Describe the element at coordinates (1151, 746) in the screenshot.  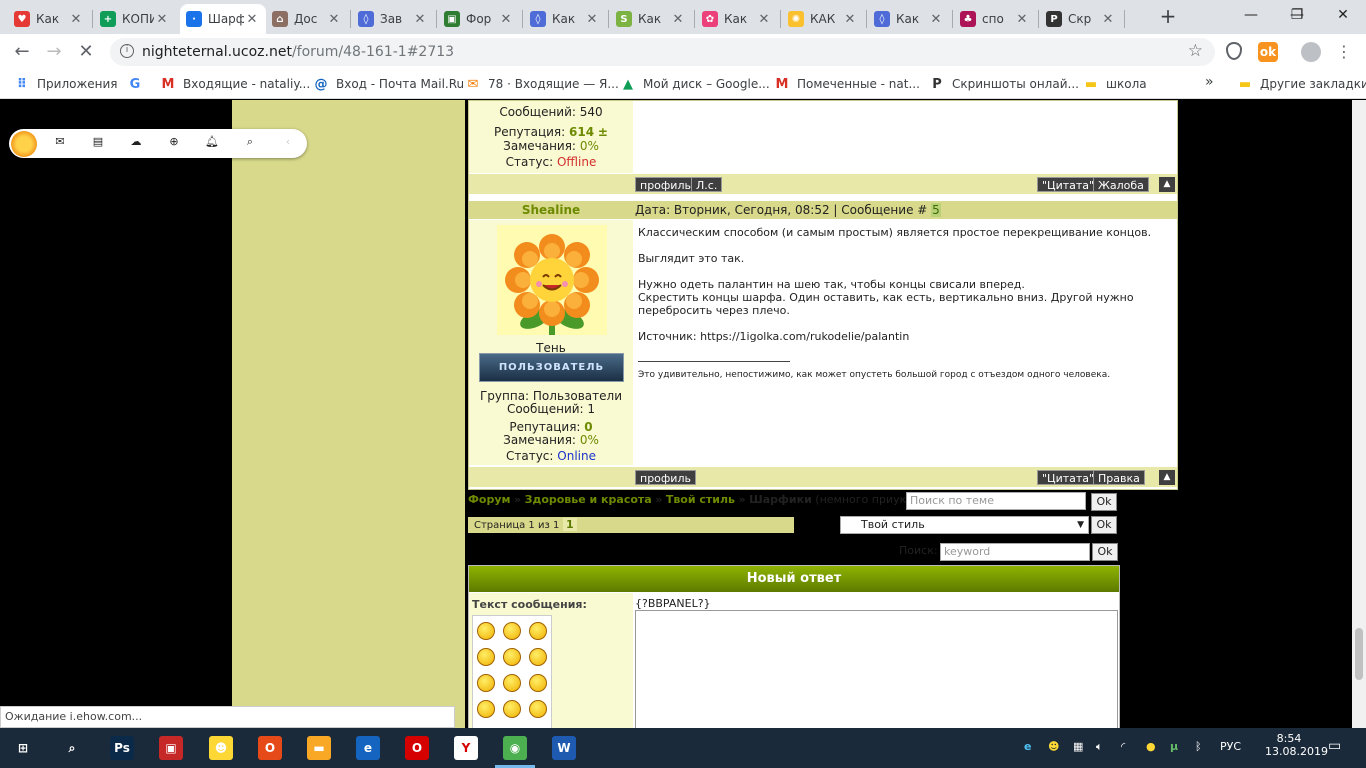
I see `tray-app-icon: ●` at that location.